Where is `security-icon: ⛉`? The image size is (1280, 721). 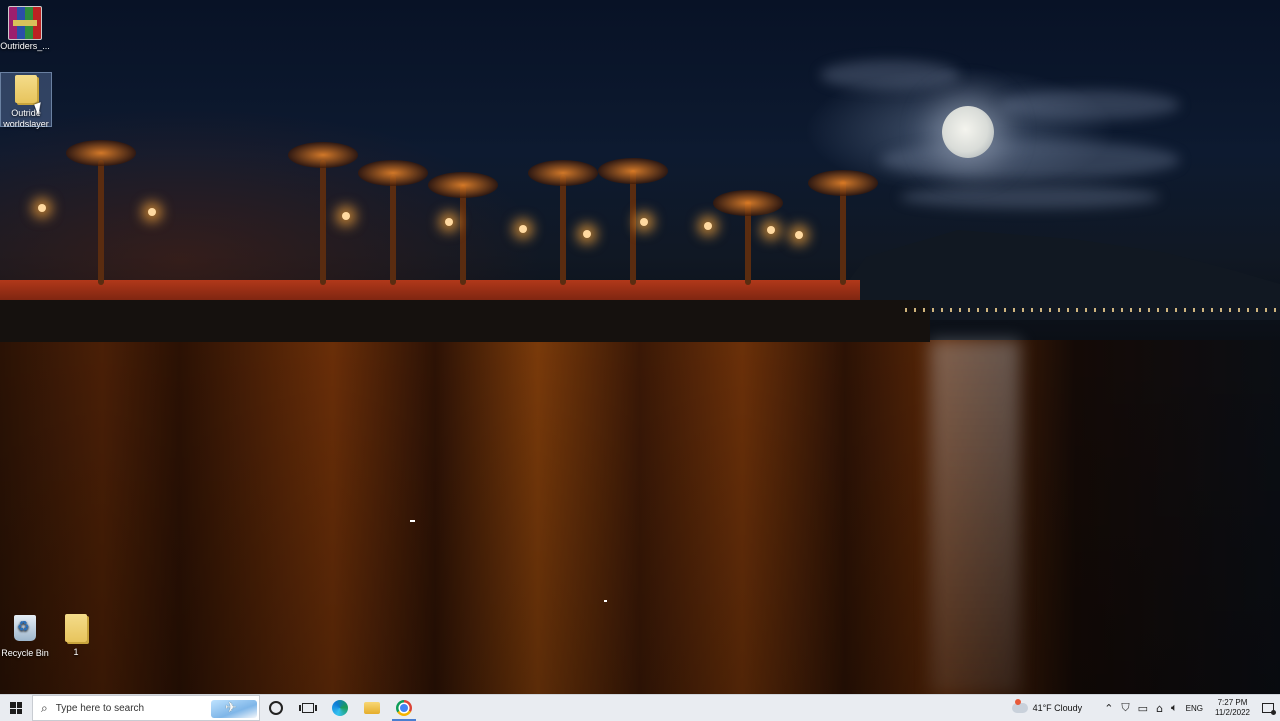
security-icon: ⛉ is located at coordinates (1125, 708).